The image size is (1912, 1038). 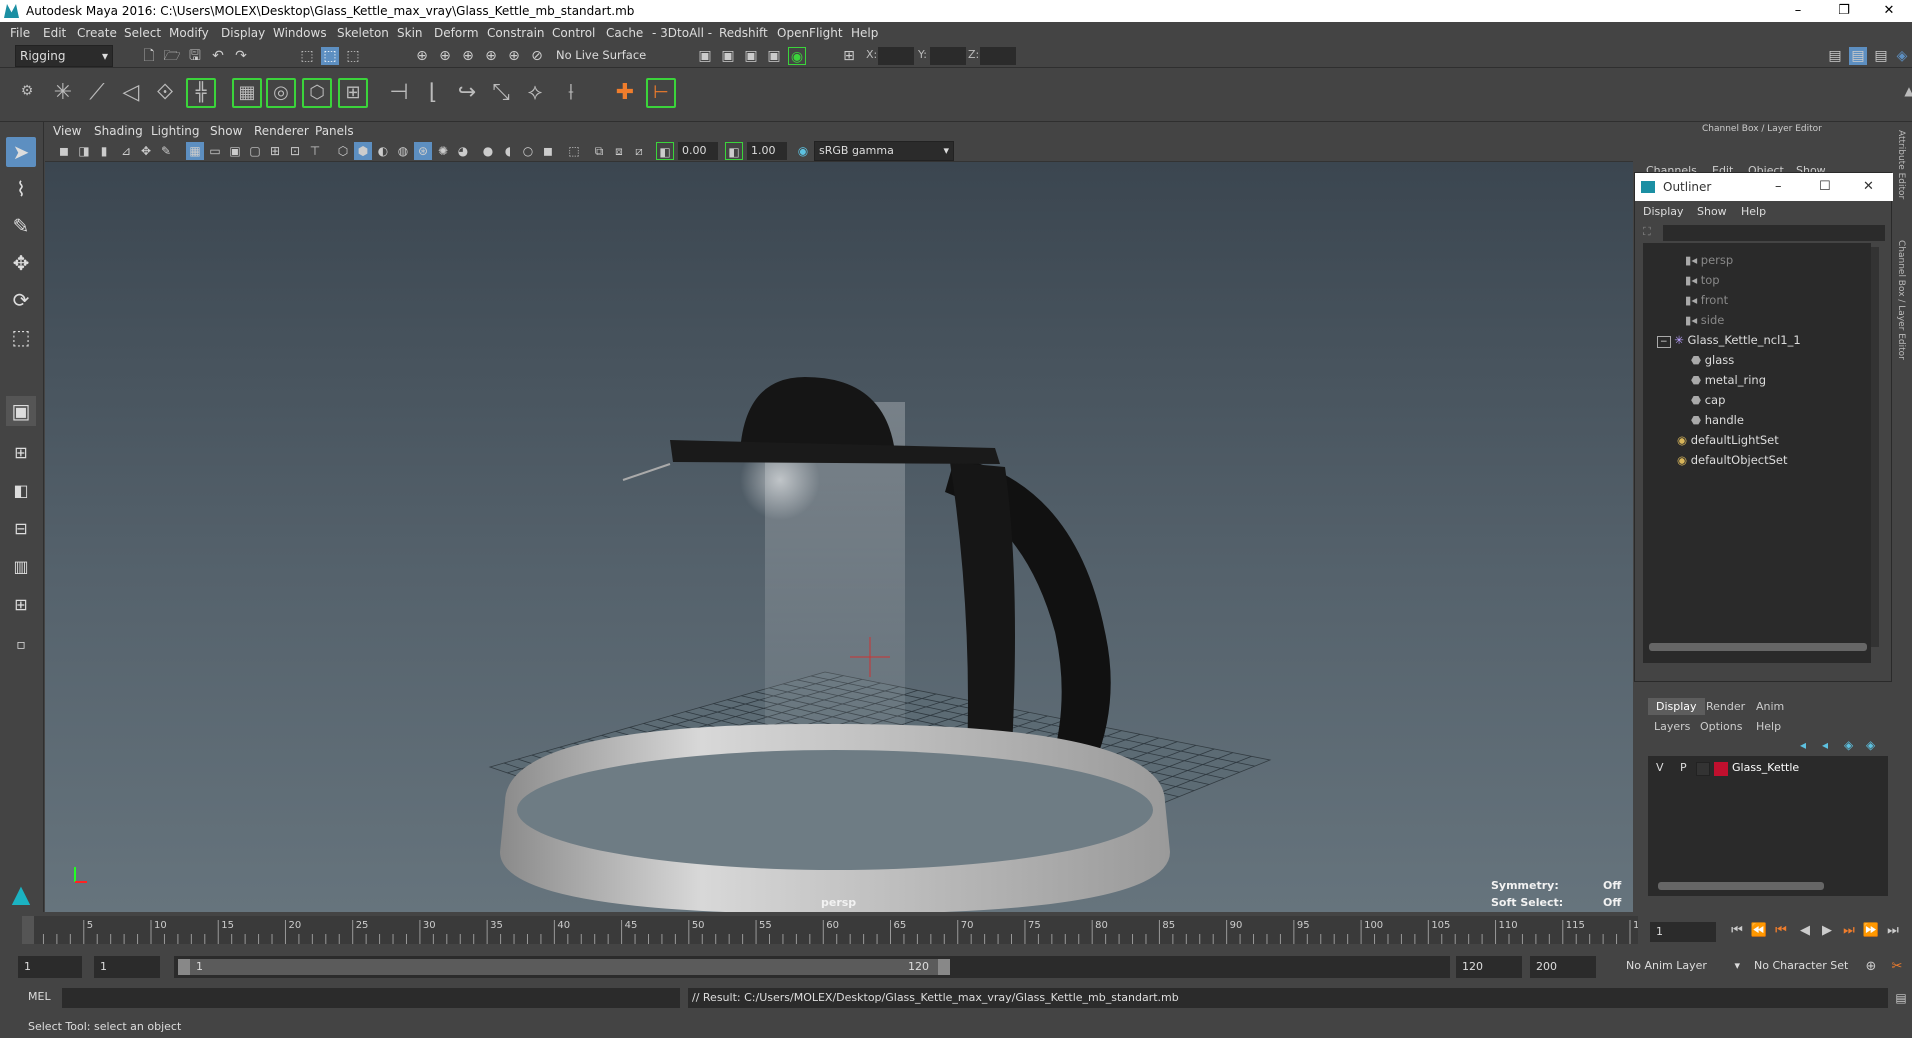 I want to click on open-scene-icon: 🗁, so click(x=172, y=56).